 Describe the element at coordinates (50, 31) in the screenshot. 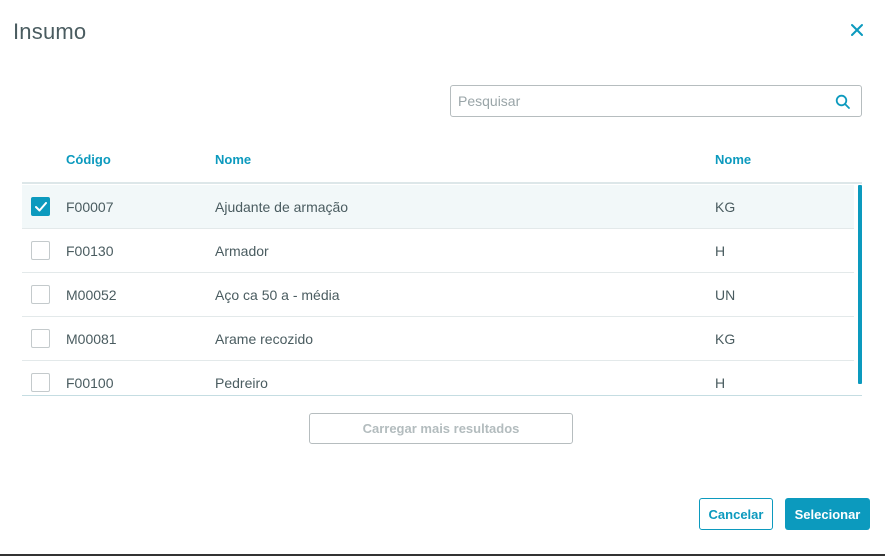

I see `dialog-title: Insumo` at that location.